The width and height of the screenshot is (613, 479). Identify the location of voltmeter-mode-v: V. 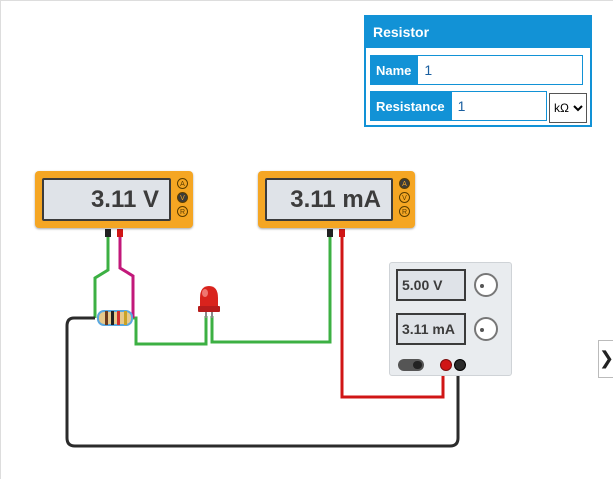
(182, 197).